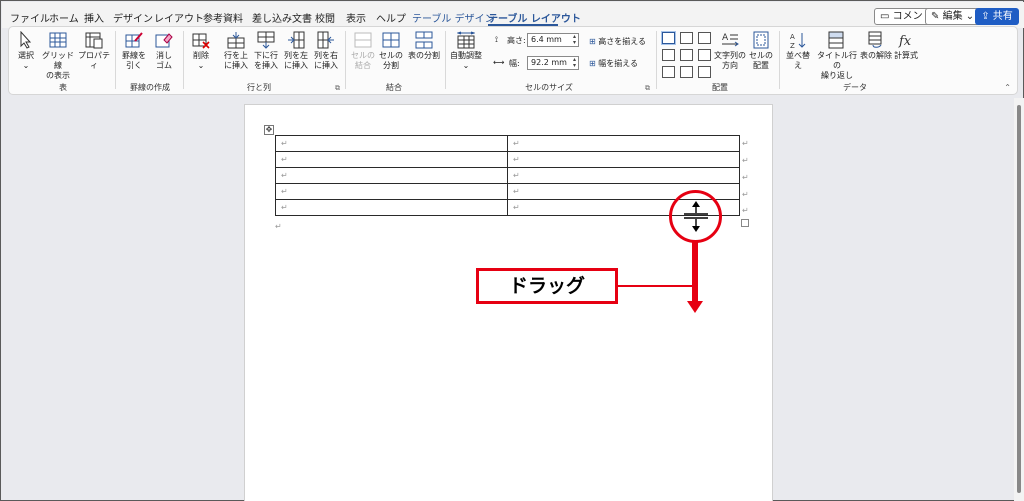  Describe the element at coordinates (58, 60) in the screenshot. I see `gridlines-label-1: グリッド線` at that location.